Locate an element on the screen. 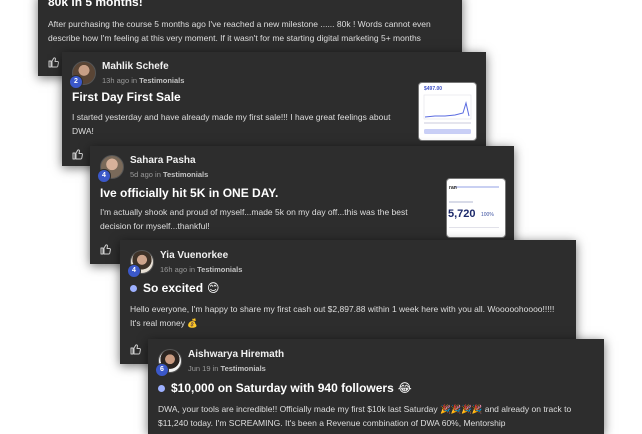 The width and height of the screenshot is (642, 434). post-title: First Day First Sale is located at coordinates (126, 97).